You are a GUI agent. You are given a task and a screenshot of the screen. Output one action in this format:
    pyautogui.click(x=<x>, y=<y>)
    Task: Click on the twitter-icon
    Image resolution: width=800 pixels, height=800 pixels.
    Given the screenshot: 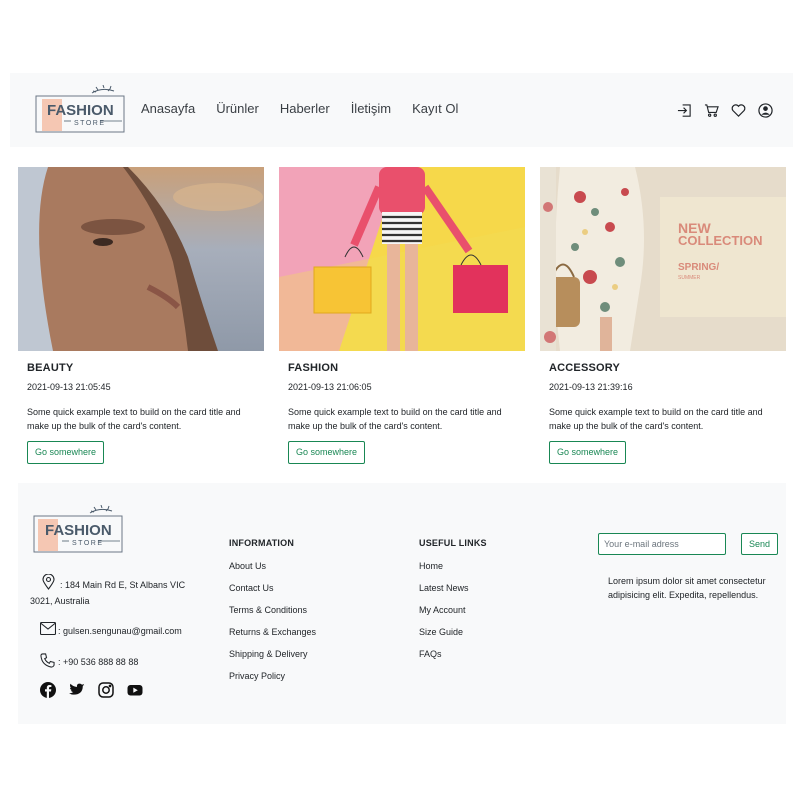 What is the action you would take?
    pyautogui.click(x=77, y=690)
    